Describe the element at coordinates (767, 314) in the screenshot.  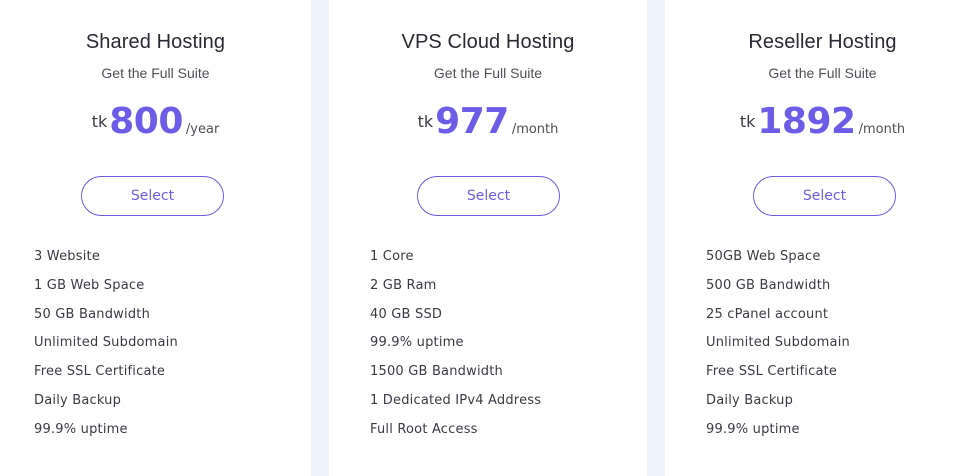
I see `feature-item: 25 cPanel account` at that location.